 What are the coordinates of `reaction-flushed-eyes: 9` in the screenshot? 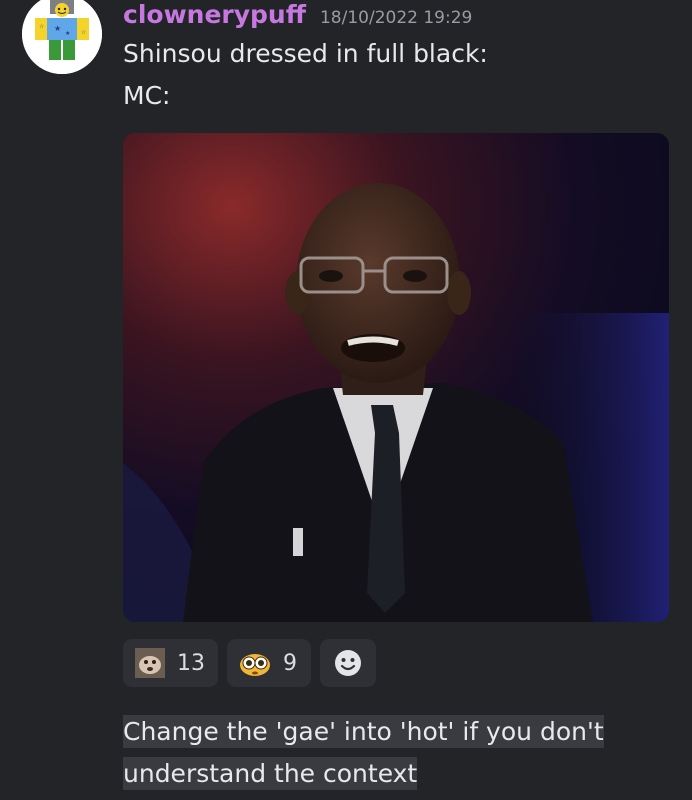 It's located at (269, 663).